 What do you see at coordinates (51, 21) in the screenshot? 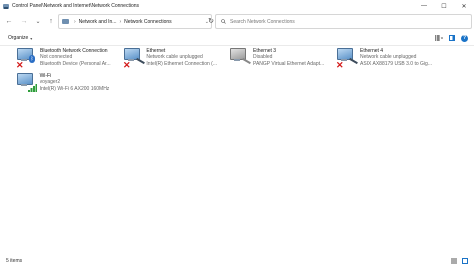
I see `up-button: ↑` at bounding box center [51, 21].